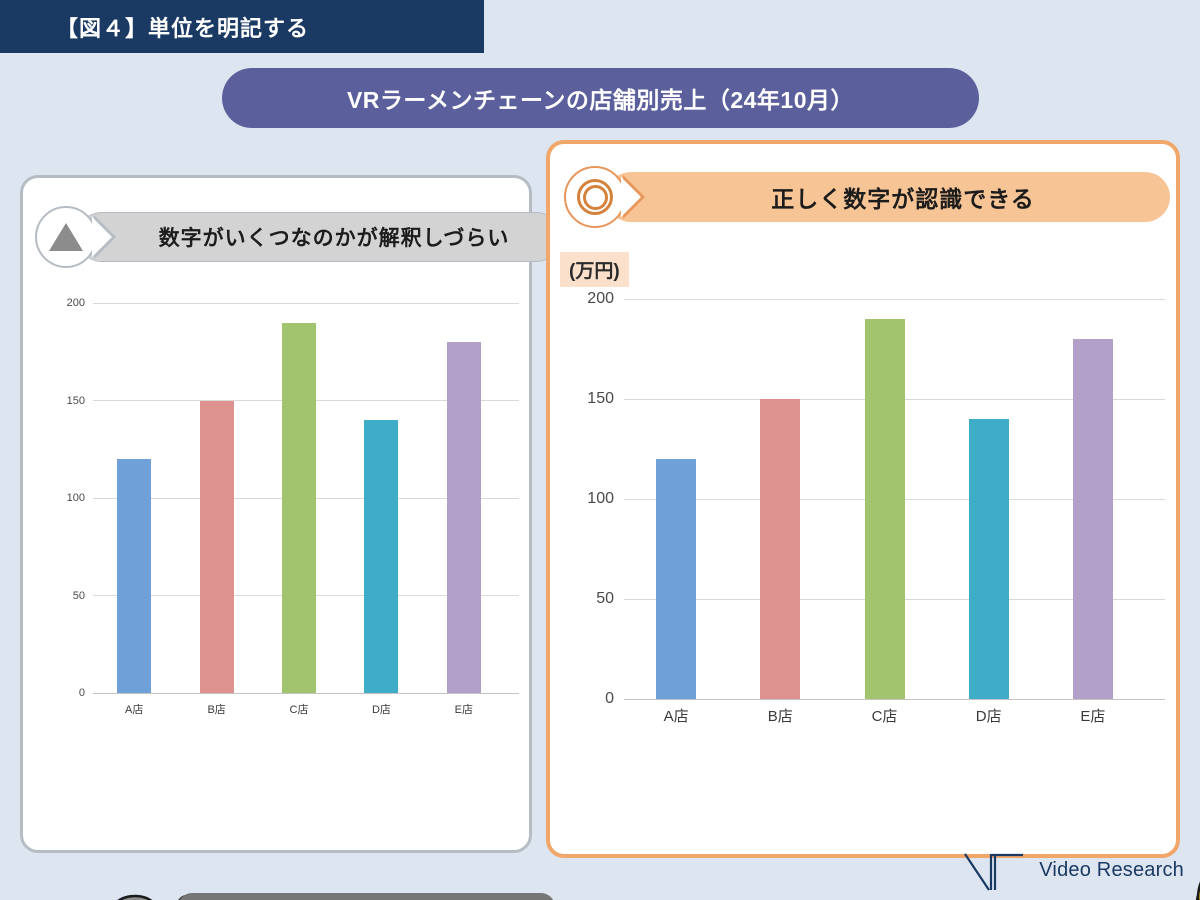  I want to click on brand-logo: Video Research, so click(1072, 870).